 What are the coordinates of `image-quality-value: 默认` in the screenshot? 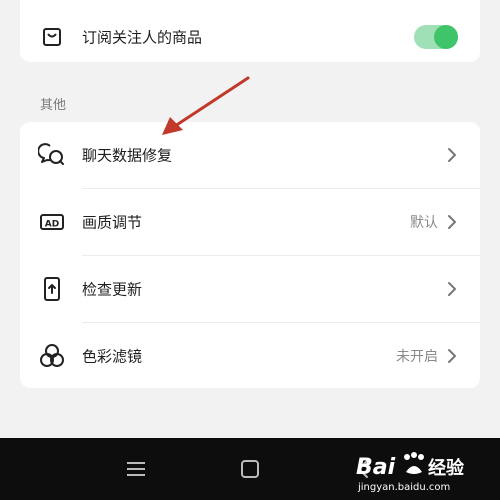 It's located at (424, 223).